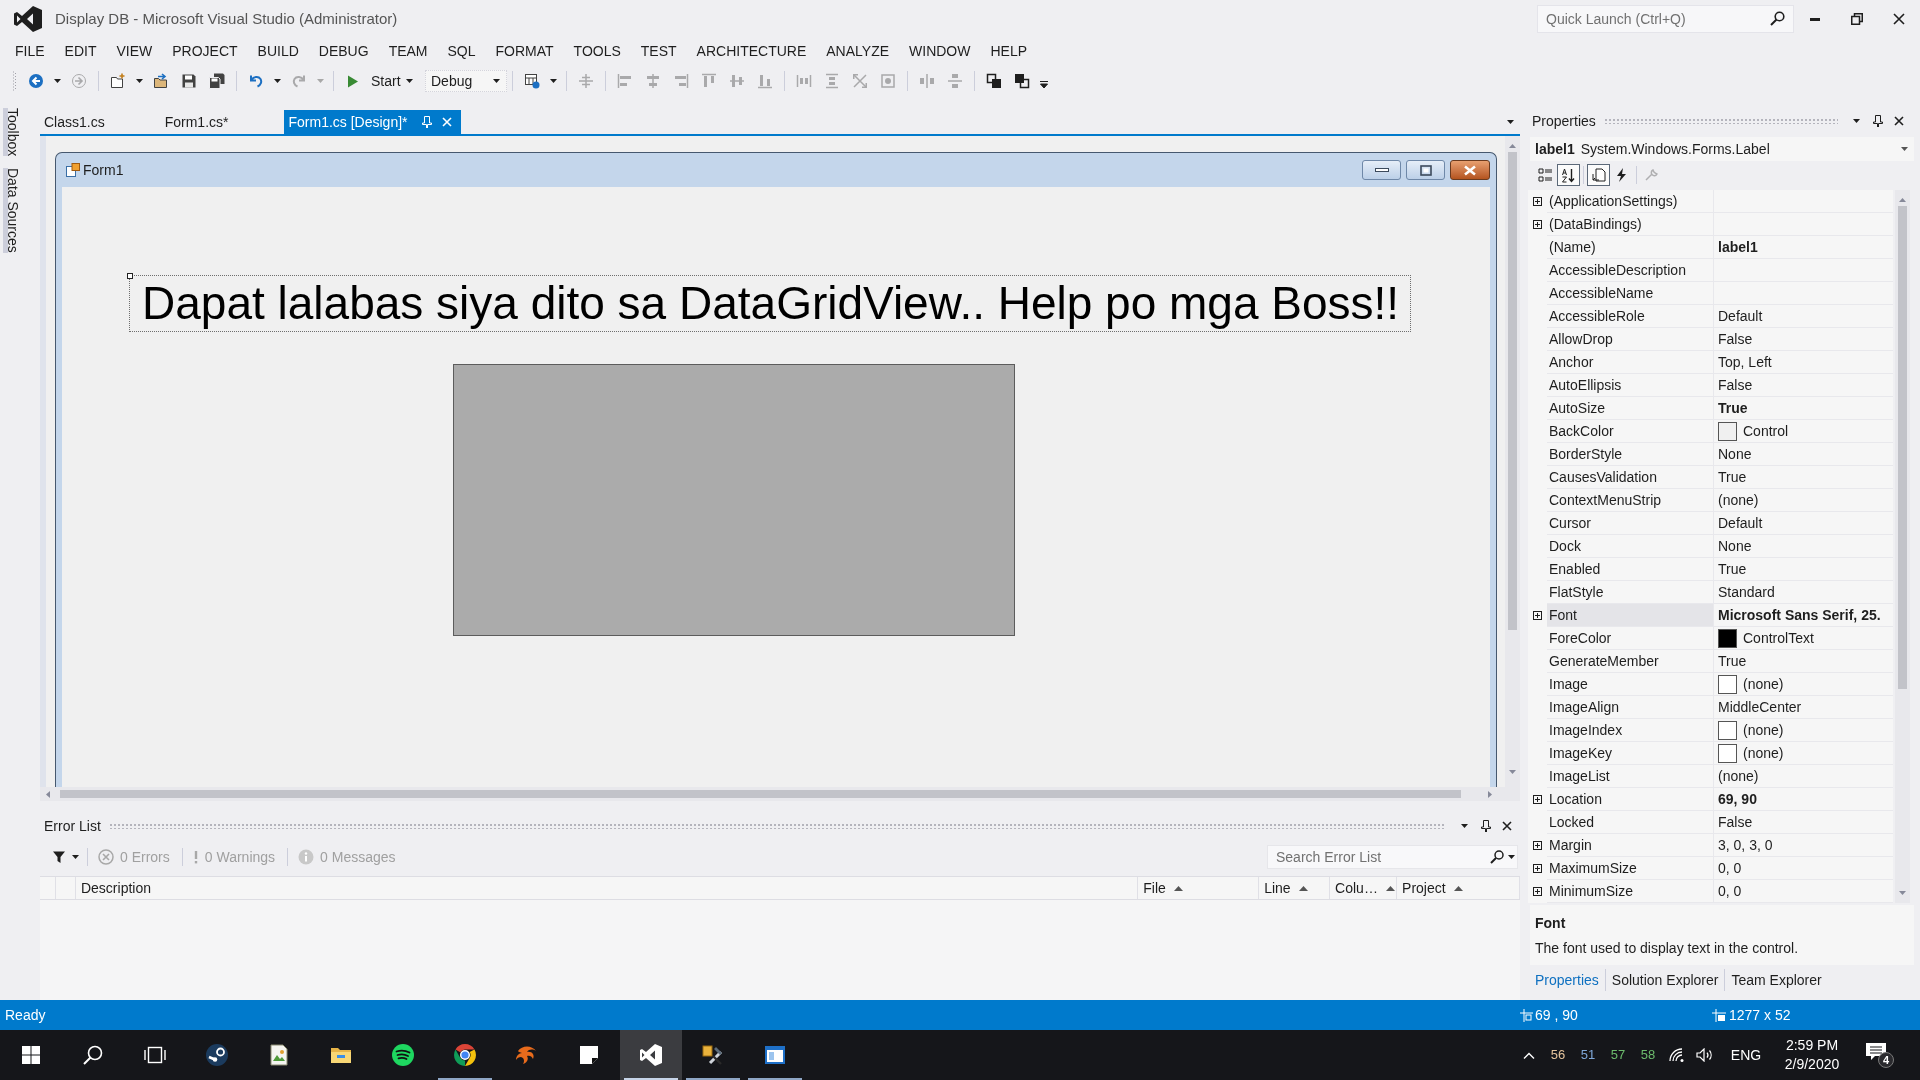  I want to click on taskbar-app-button, so click(651, 1055).